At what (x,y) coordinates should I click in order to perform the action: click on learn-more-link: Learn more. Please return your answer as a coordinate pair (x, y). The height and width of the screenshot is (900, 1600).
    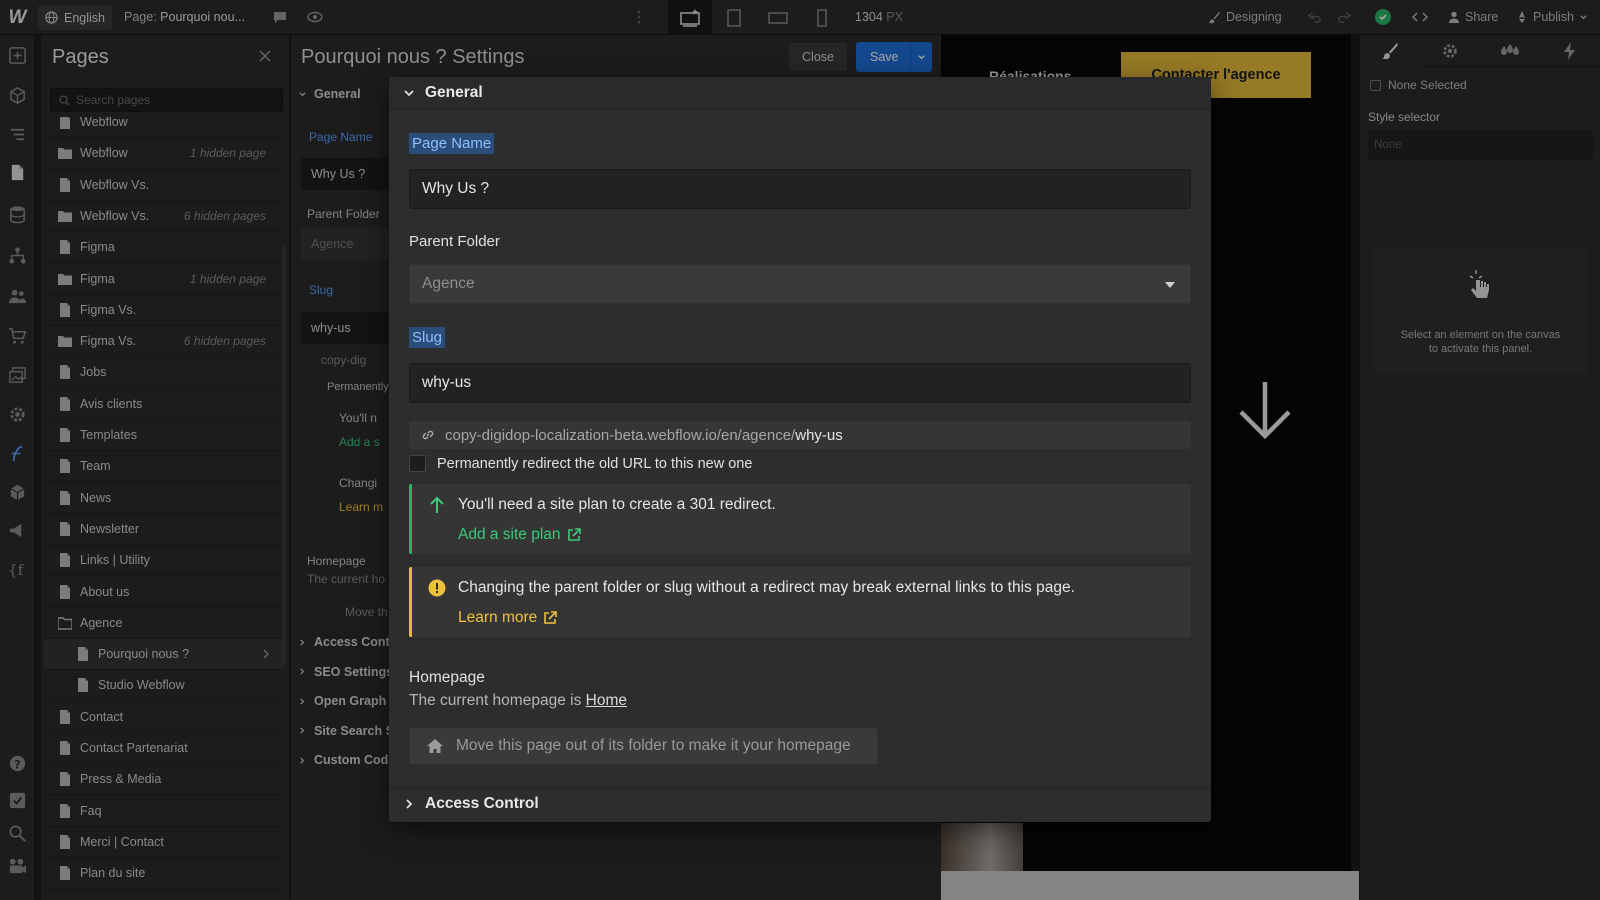
    Looking at the image, I should click on (508, 618).